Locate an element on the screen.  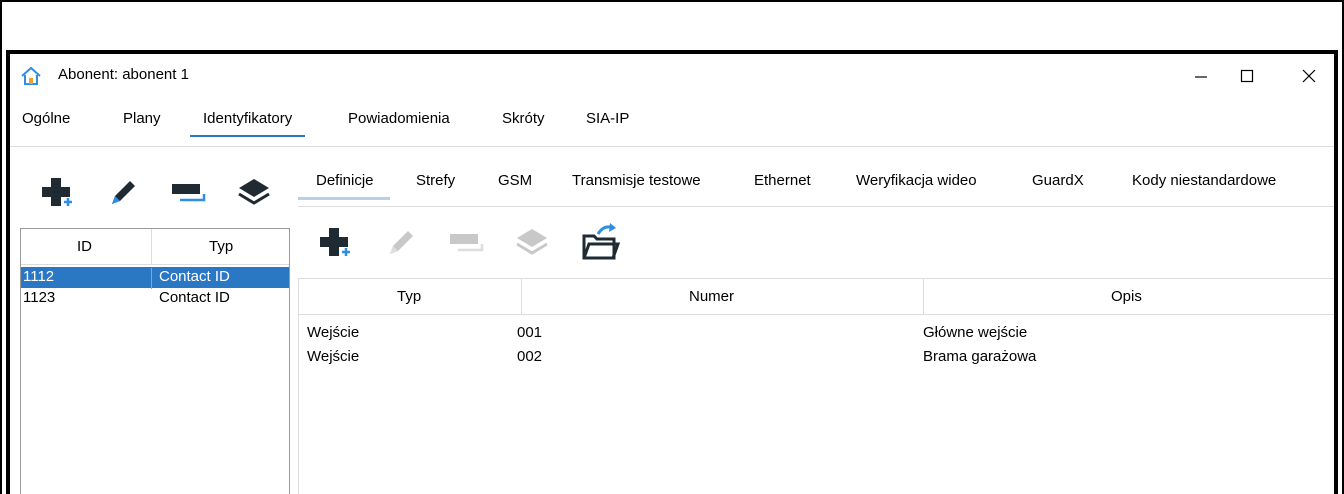
column-header-id: ID is located at coordinates (84, 246).